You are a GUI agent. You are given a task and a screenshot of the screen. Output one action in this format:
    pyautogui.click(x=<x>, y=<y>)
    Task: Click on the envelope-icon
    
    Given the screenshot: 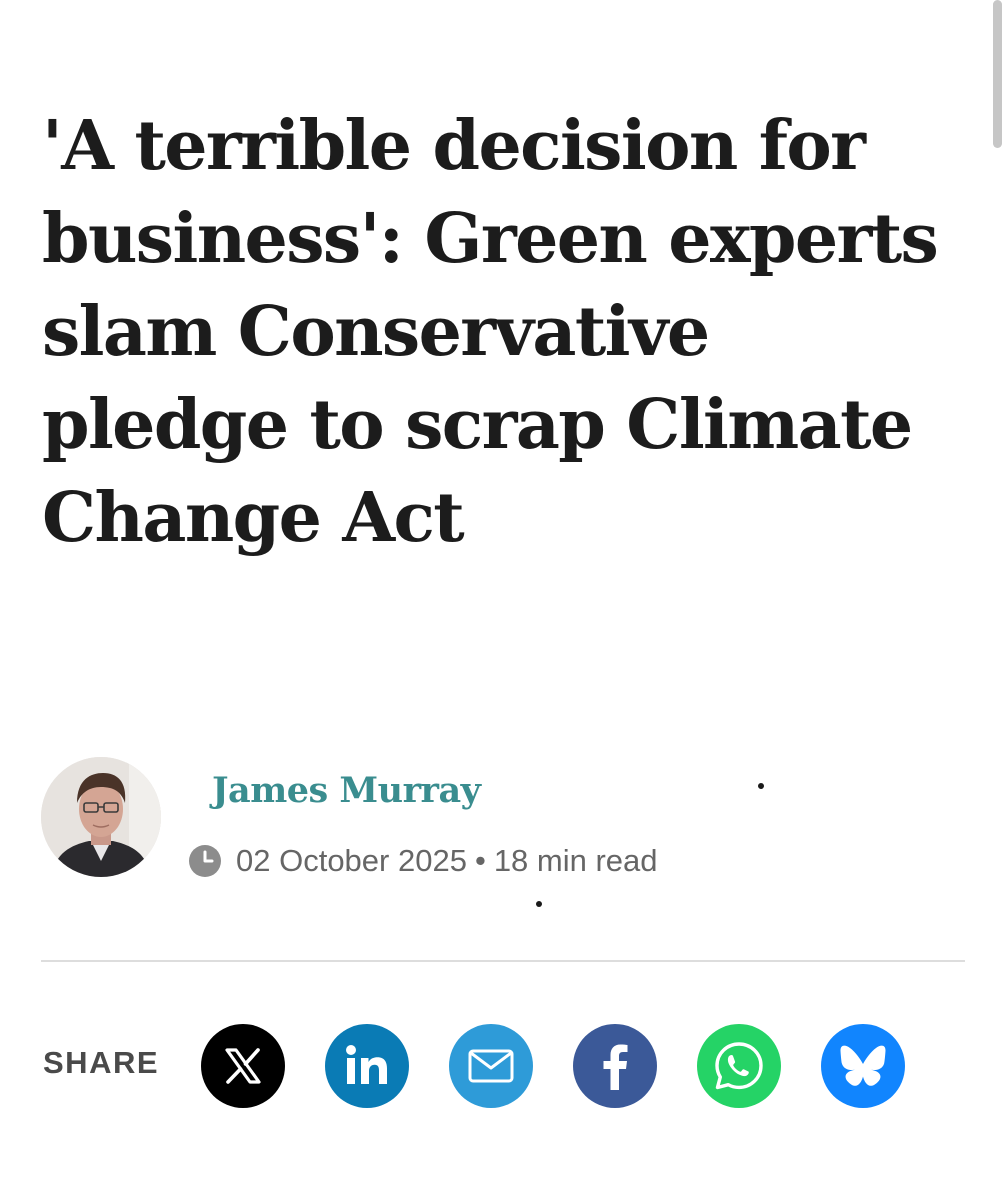 What is the action you would take?
    pyautogui.click(x=491, y=1066)
    